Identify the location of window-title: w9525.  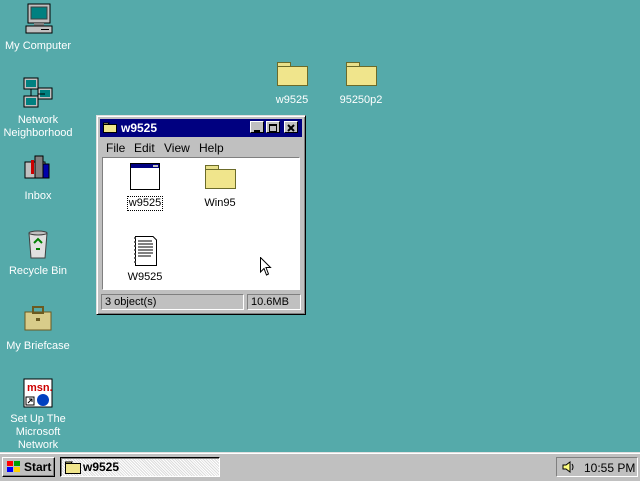
(139, 128).